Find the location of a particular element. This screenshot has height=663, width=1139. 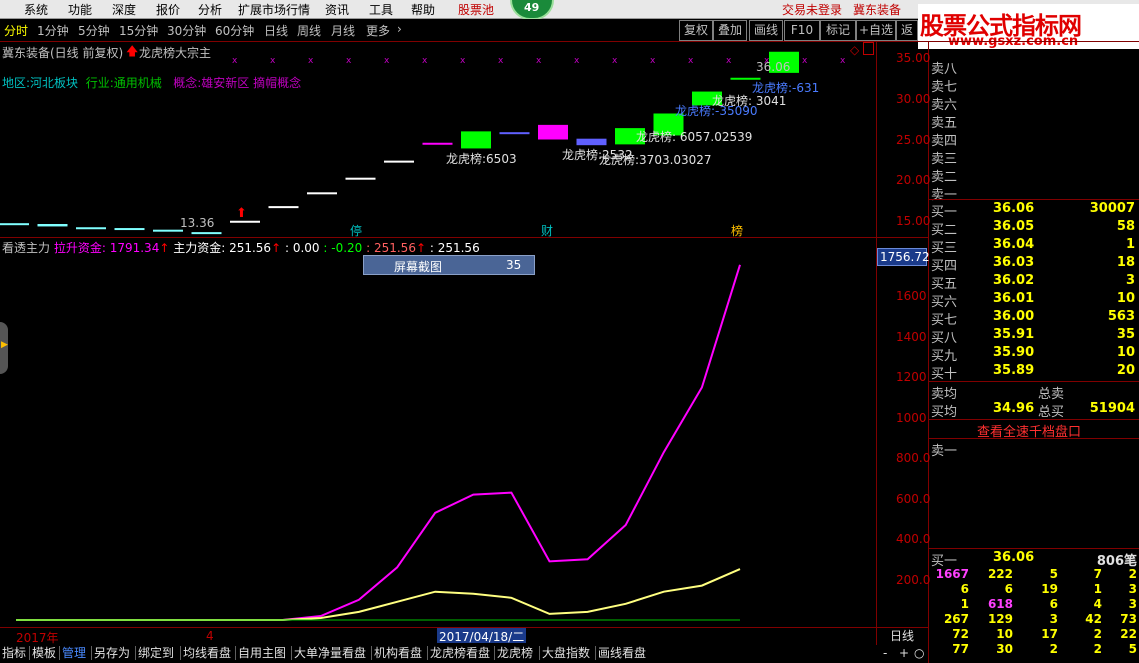

buy-level-row: 买二 36.05 58 is located at coordinates (1034, 228).